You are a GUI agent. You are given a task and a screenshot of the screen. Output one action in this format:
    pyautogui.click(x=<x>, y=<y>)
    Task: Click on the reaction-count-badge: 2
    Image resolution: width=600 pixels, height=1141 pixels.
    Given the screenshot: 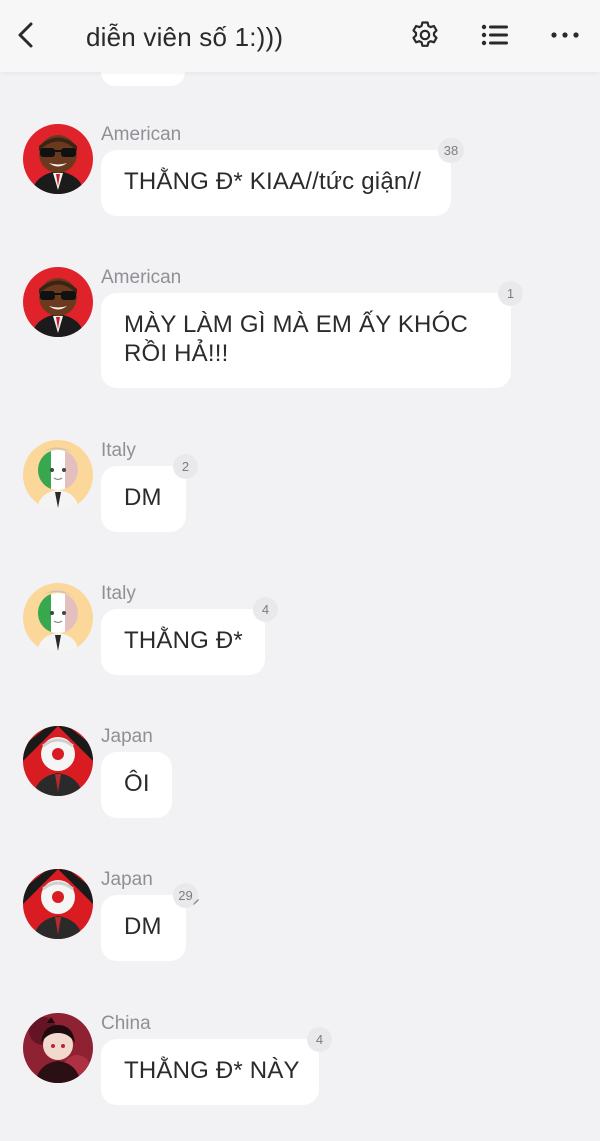 What is the action you would take?
    pyautogui.click(x=185, y=466)
    